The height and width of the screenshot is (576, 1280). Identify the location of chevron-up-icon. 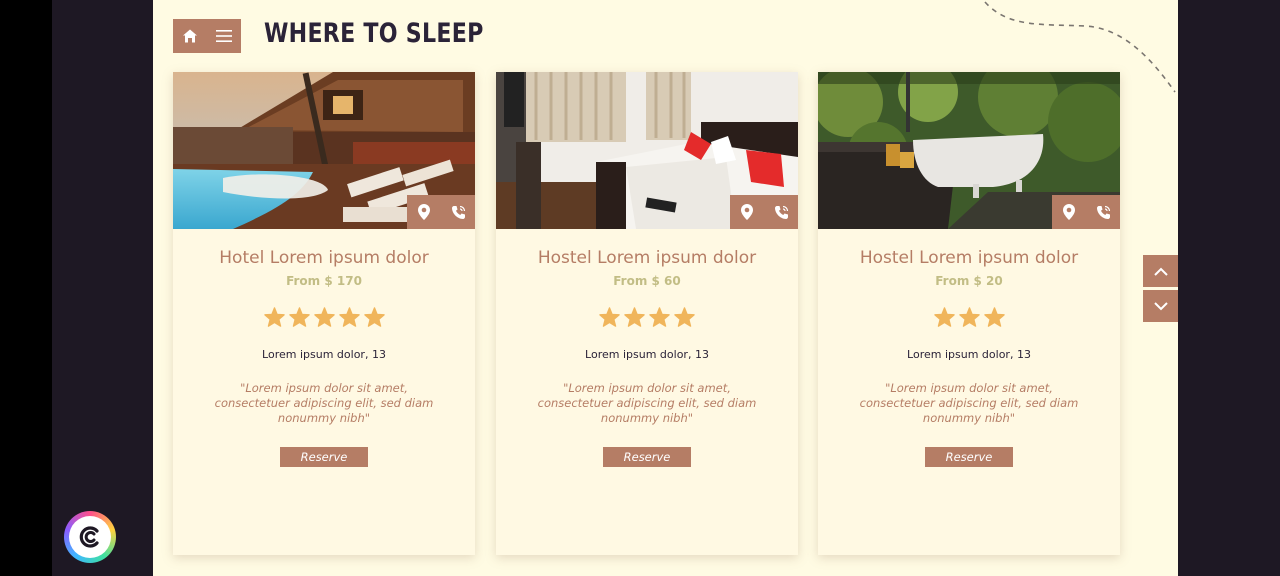
(1160, 271).